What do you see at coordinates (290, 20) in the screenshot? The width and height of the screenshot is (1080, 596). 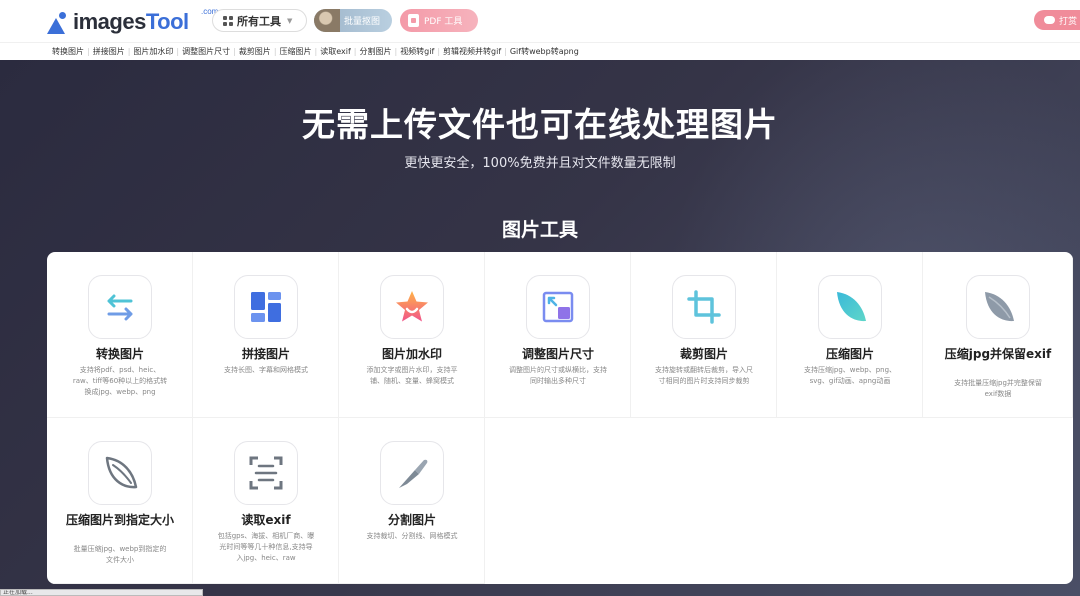 I see `chevron-down-icon: ▼` at bounding box center [290, 20].